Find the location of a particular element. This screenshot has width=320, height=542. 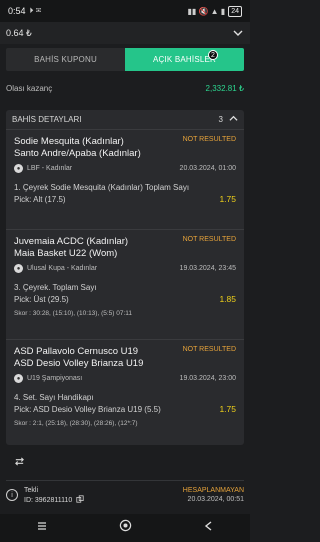

volleyball-icon: ● is located at coordinates (18, 378).